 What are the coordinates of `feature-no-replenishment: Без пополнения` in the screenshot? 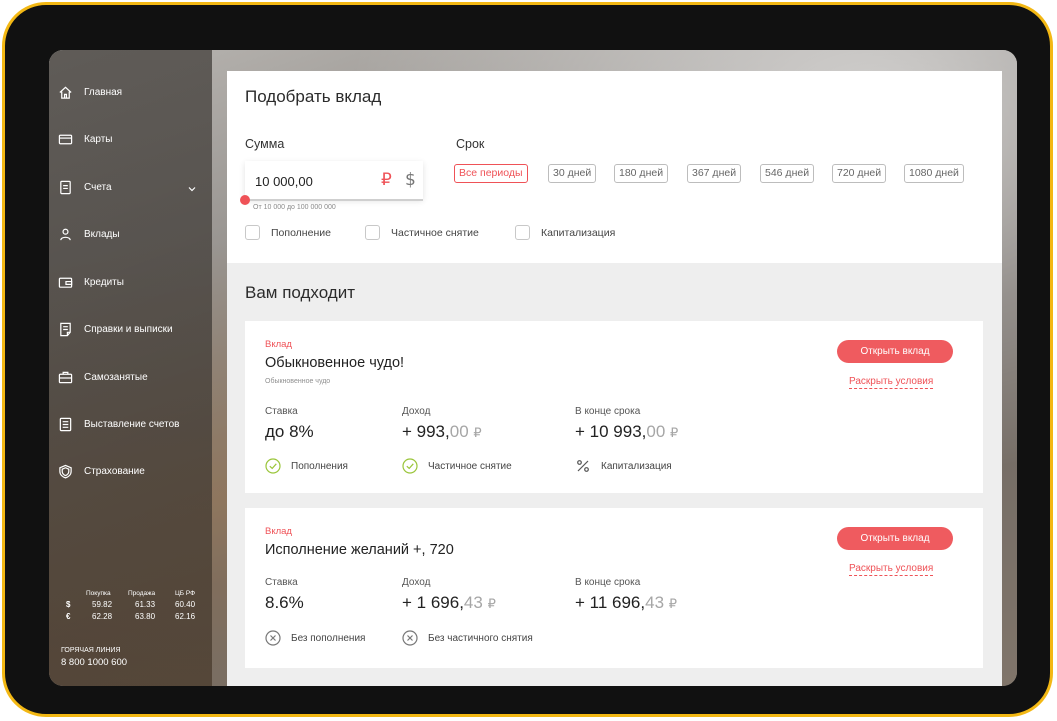 It's located at (315, 638).